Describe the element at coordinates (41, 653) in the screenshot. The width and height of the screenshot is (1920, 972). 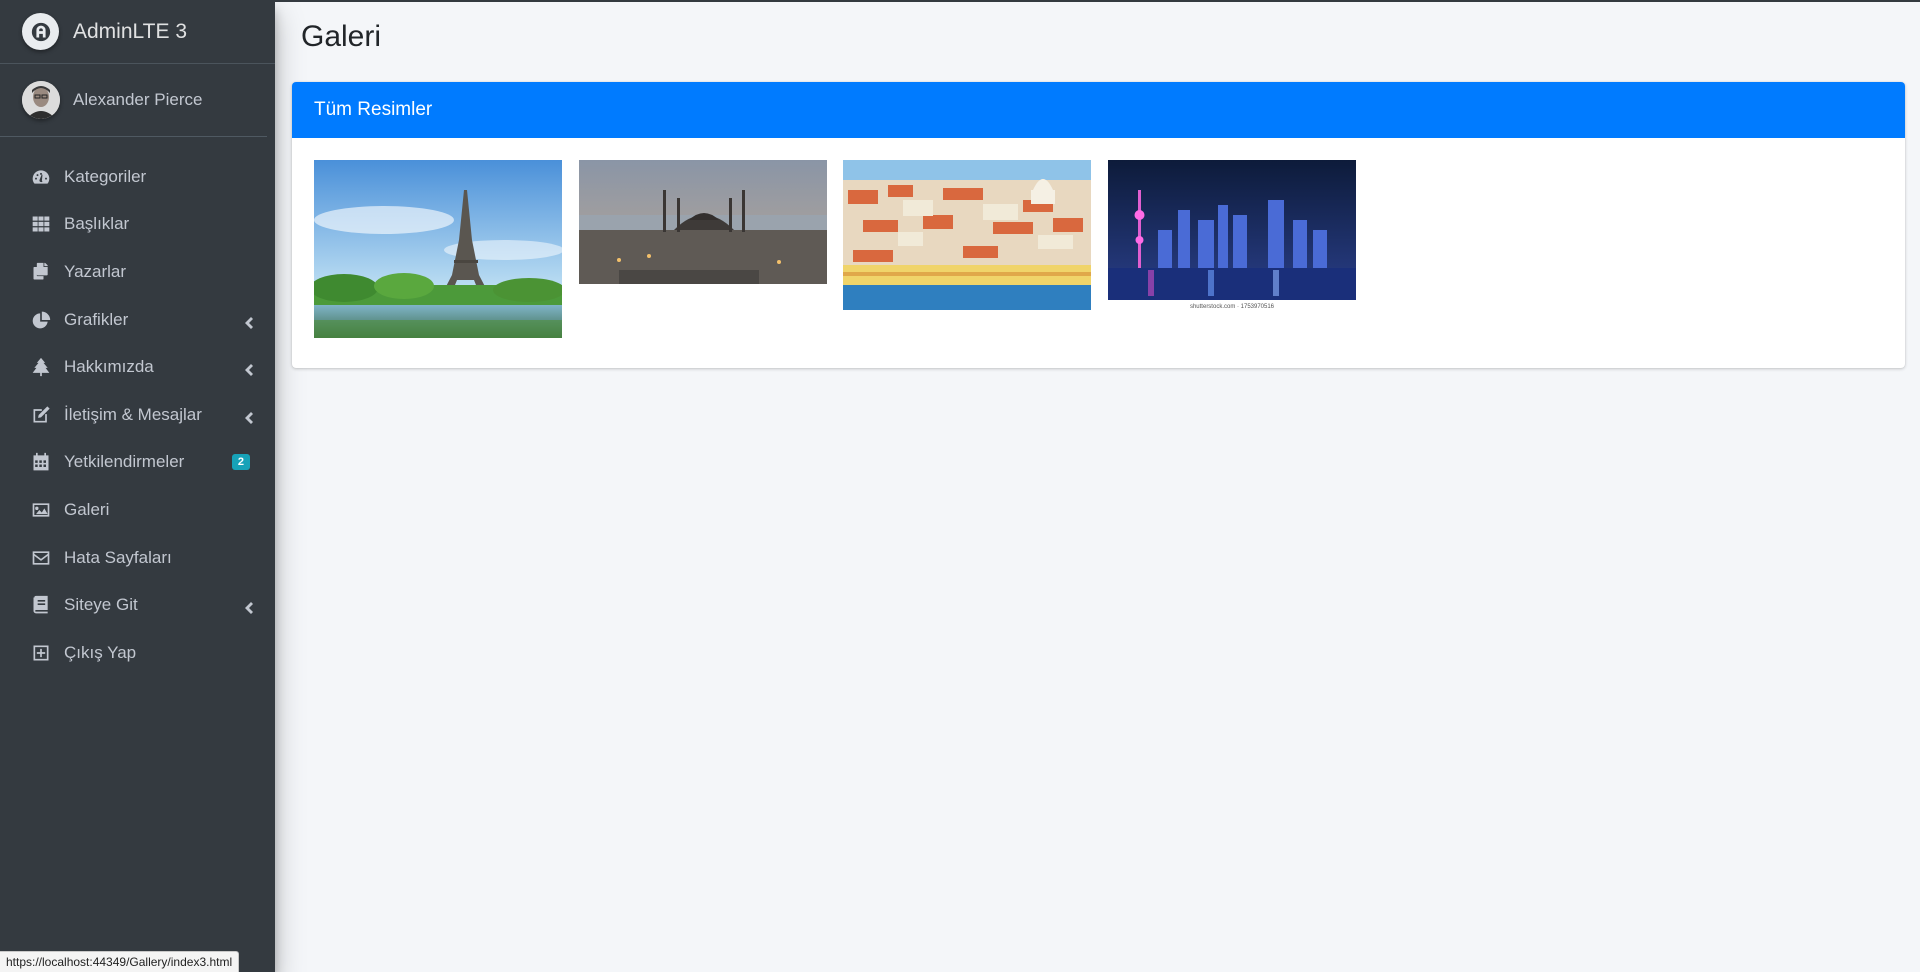
I see `plus-square-icon` at that location.